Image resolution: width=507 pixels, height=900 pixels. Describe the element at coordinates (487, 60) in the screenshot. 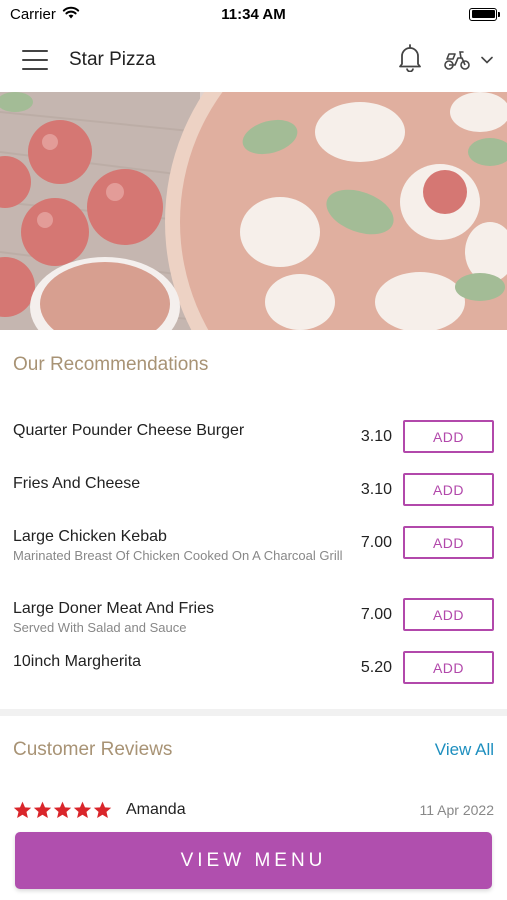

I see `chevron-down-icon` at that location.